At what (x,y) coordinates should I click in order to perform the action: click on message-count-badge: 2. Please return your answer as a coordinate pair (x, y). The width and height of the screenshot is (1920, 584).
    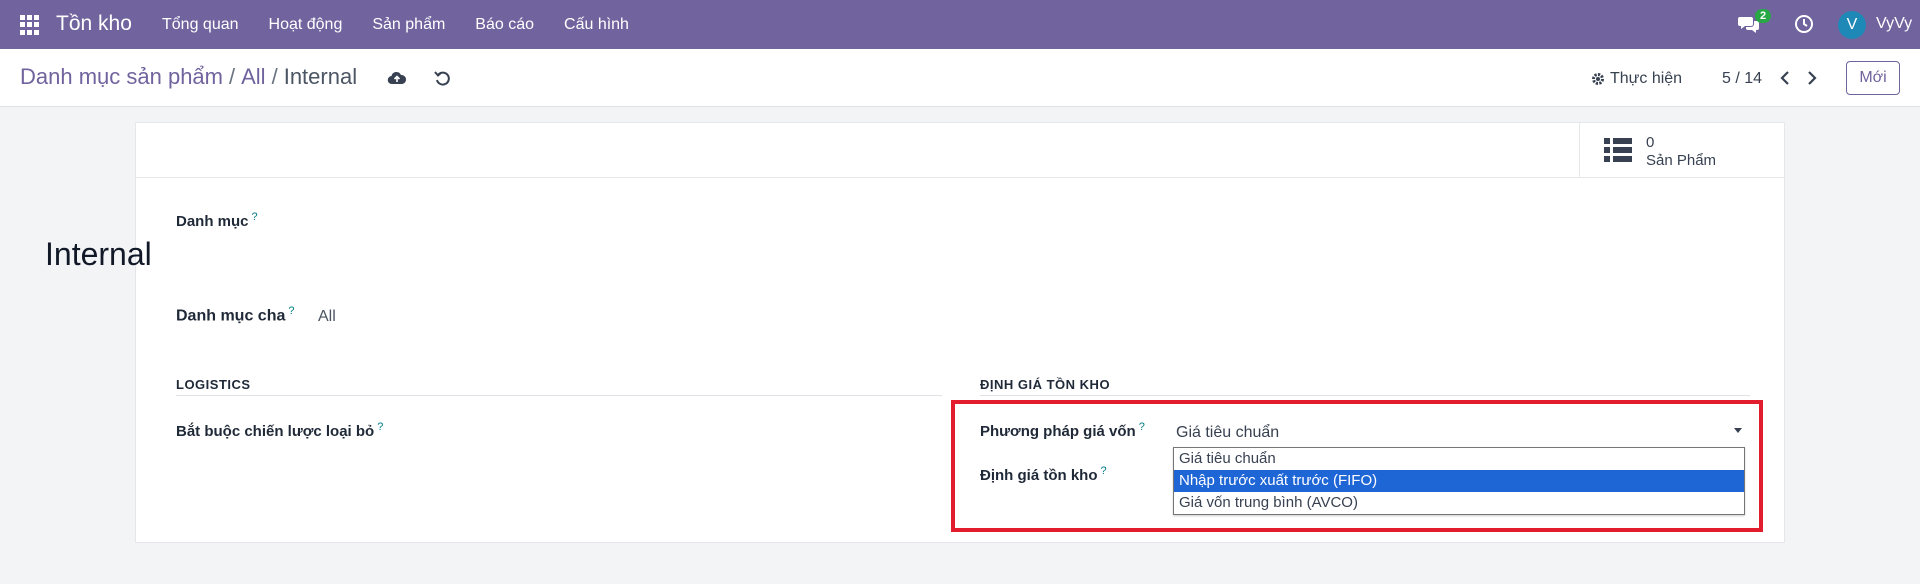
    Looking at the image, I should click on (1763, 16).